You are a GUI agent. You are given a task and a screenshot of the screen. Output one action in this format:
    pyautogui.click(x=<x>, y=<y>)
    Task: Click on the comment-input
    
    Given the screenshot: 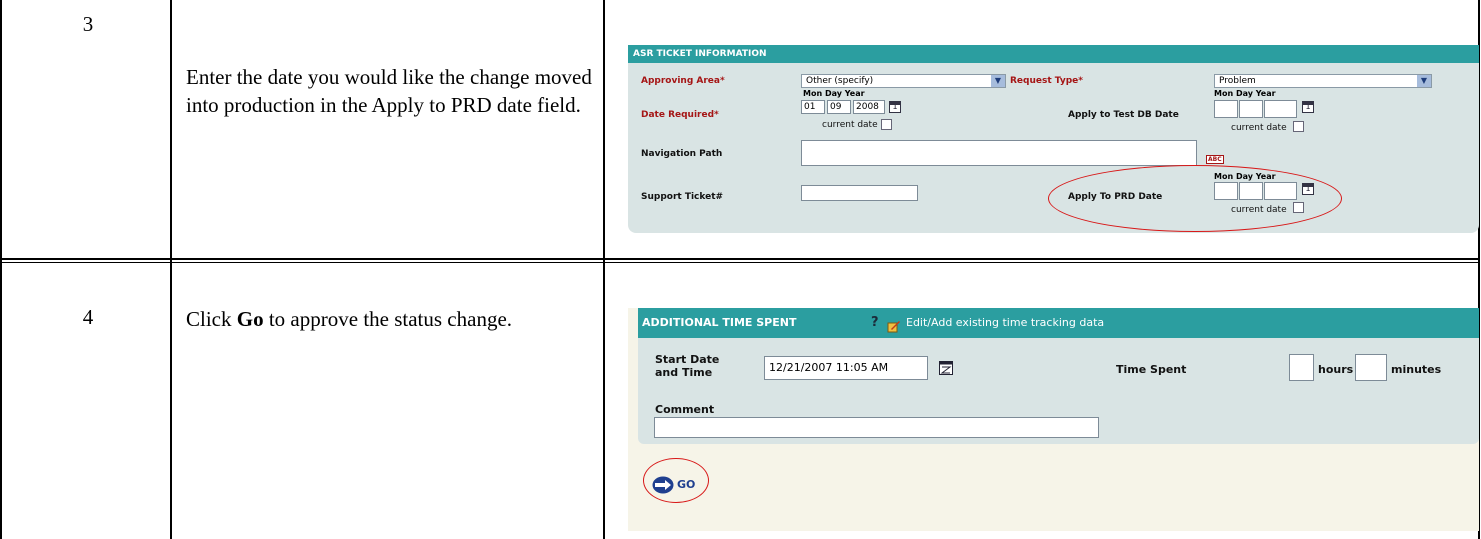 What is the action you would take?
    pyautogui.click(x=876, y=427)
    